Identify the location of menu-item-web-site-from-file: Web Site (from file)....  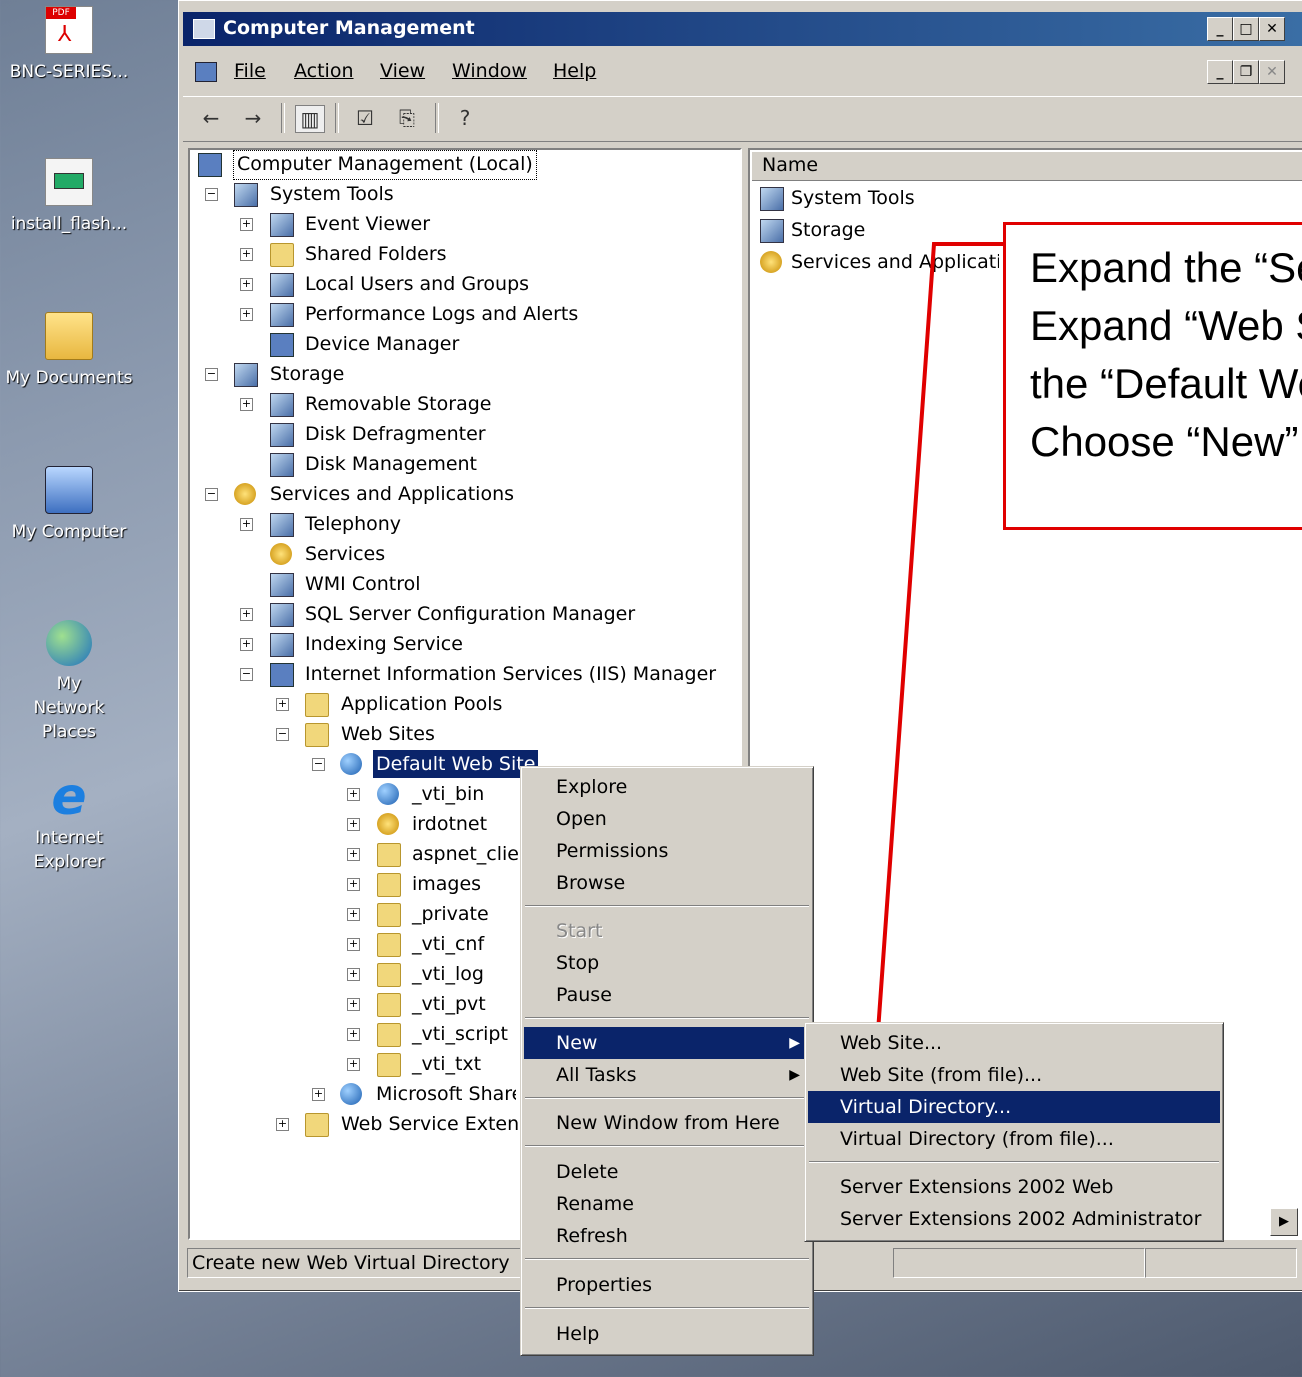
(1014, 1075).